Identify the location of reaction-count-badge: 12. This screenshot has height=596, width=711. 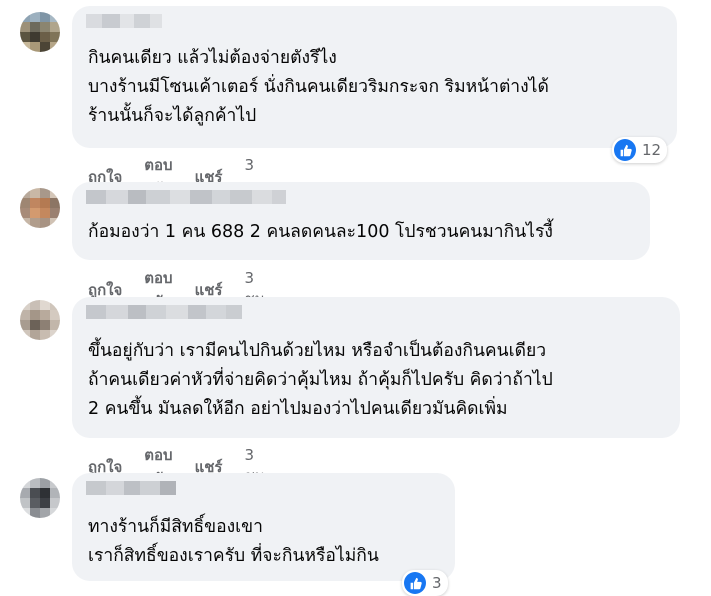
(640, 150).